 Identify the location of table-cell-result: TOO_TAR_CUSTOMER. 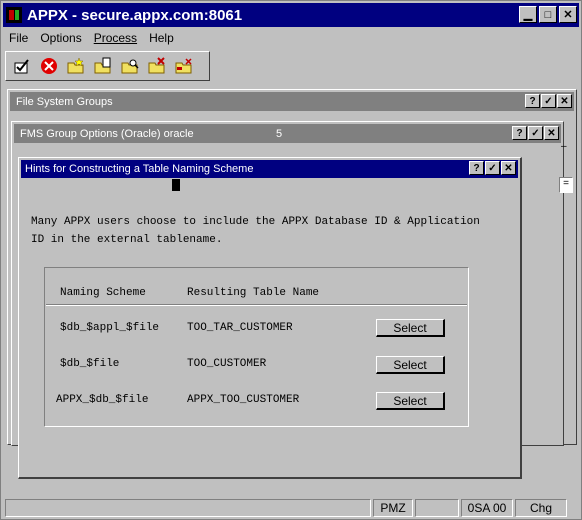
(240, 328).